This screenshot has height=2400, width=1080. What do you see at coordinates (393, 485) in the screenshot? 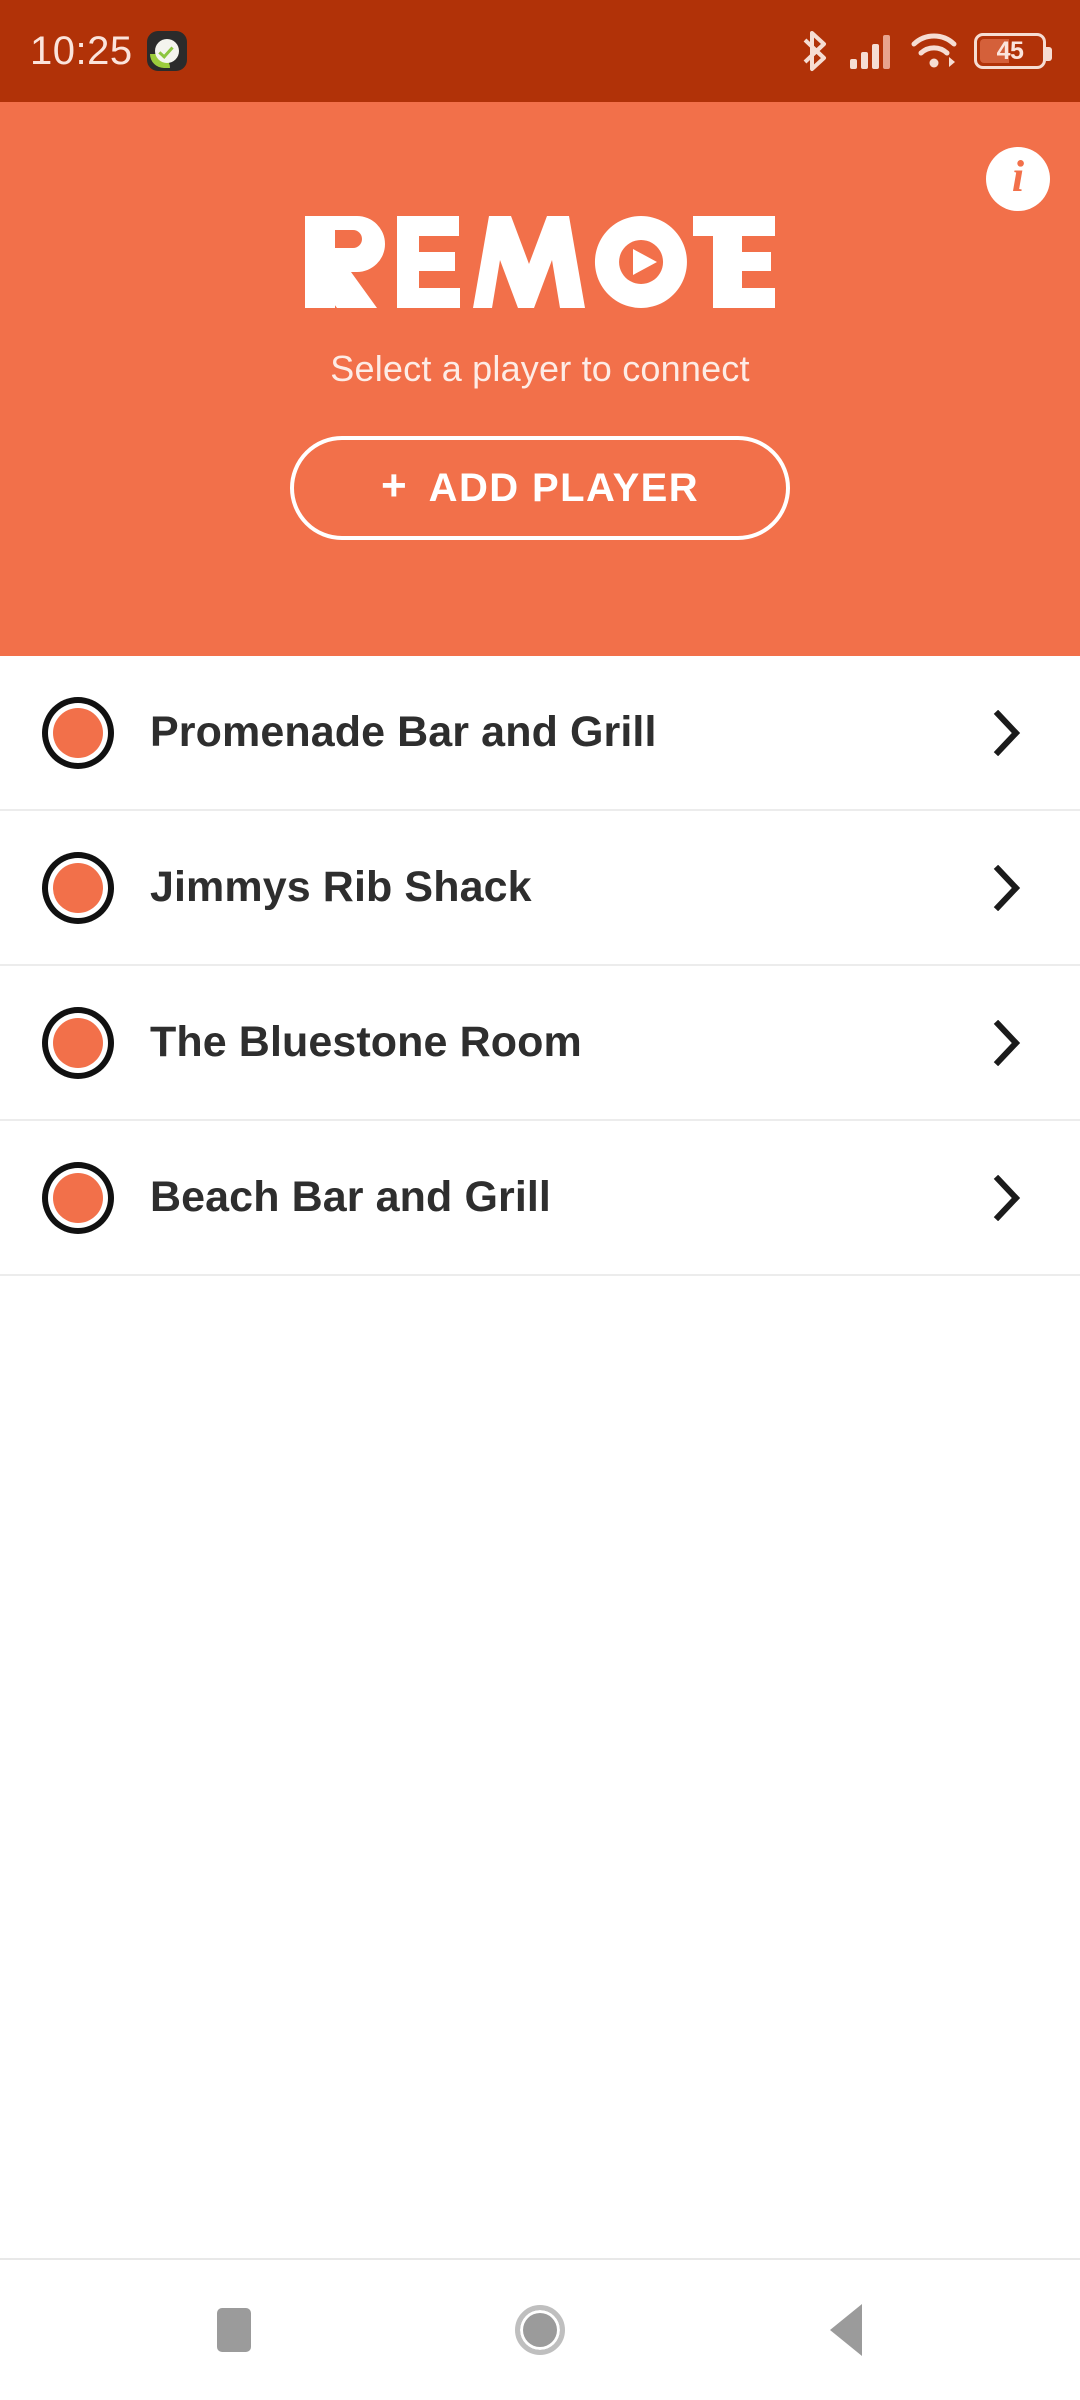
I see `plus-icon: +` at bounding box center [393, 485].